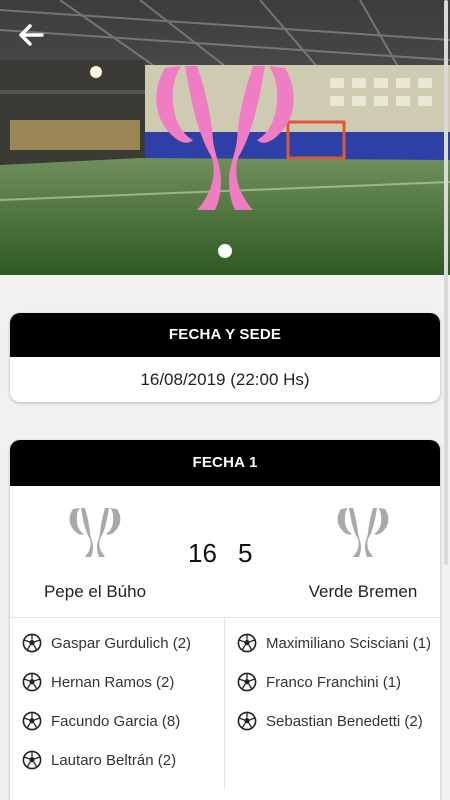 The image size is (450, 800). What do you see at coordinates (349, 643) in the screenshot?
I see `scorer-name: Maximiliano Scisciani (1)` at bounding box center [349, 643].